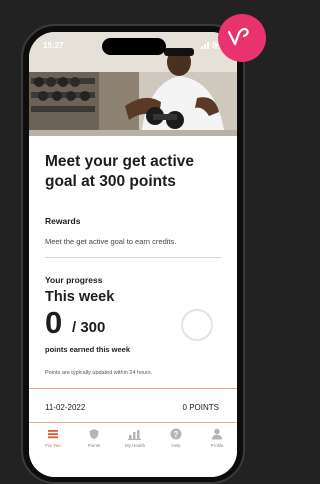 Image resolution: width=320 pixels, height=484 pixels. What do you see at coordinates (54, 322) in the screenshot?
I see `points-earned-value: 0` at bounding box center [54, 322].